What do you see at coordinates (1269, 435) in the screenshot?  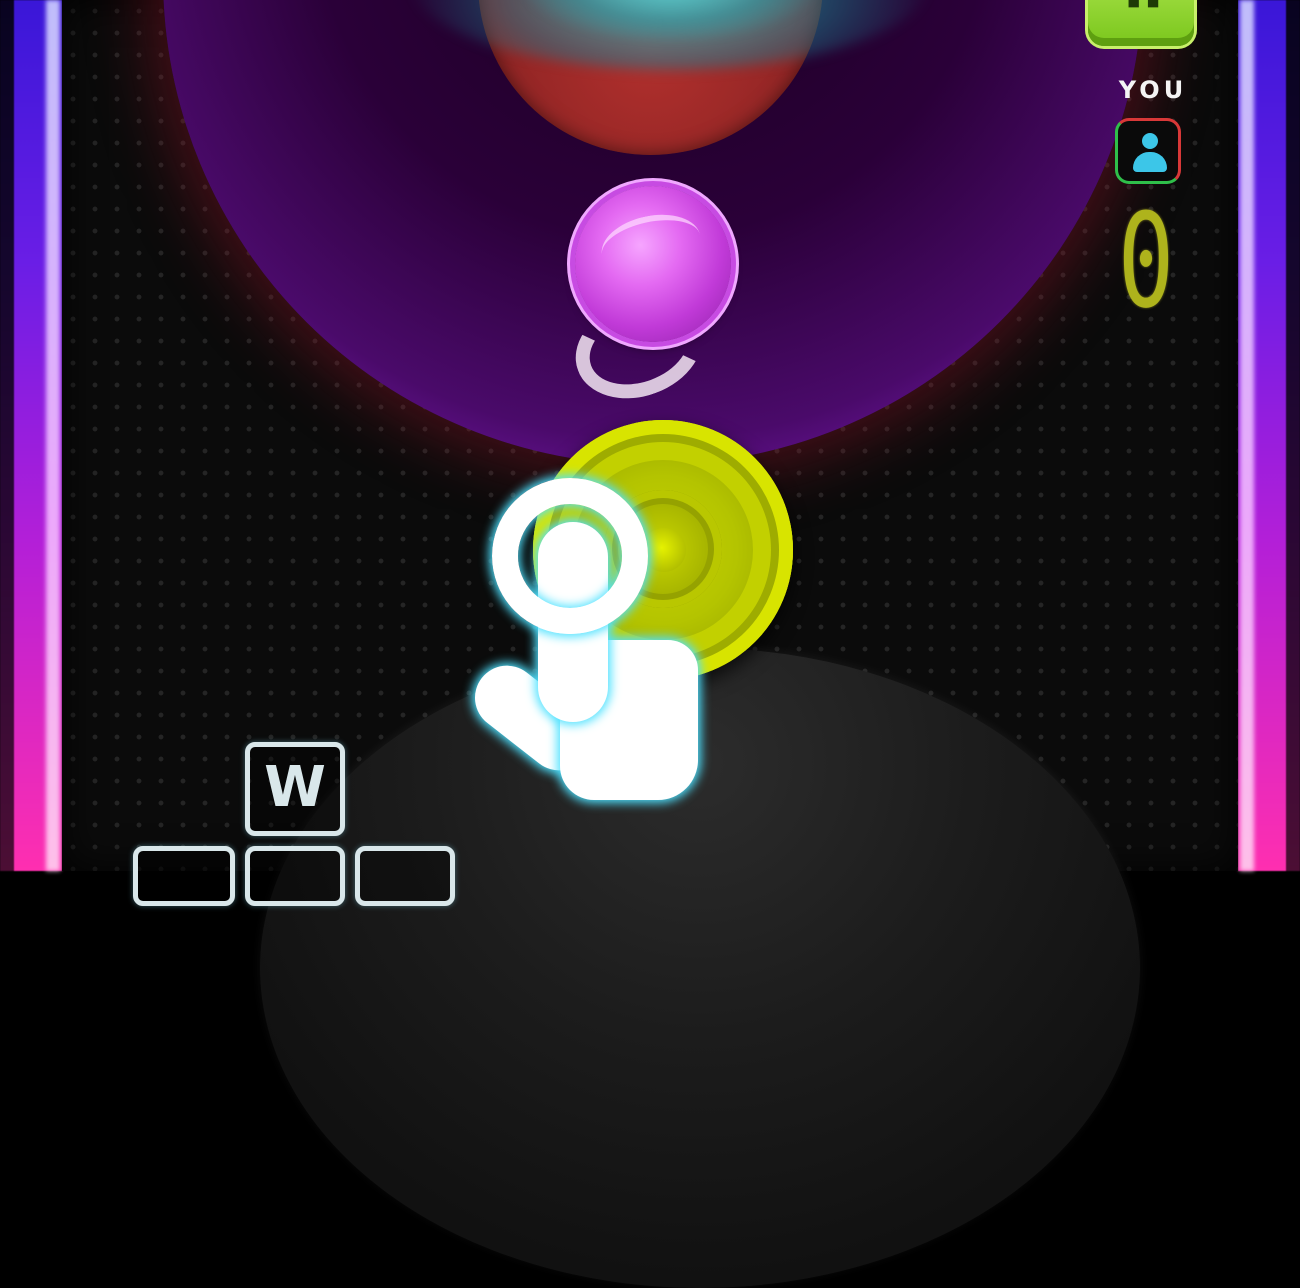 I see `right-neon-rail` at bounding box center [1269, 435].